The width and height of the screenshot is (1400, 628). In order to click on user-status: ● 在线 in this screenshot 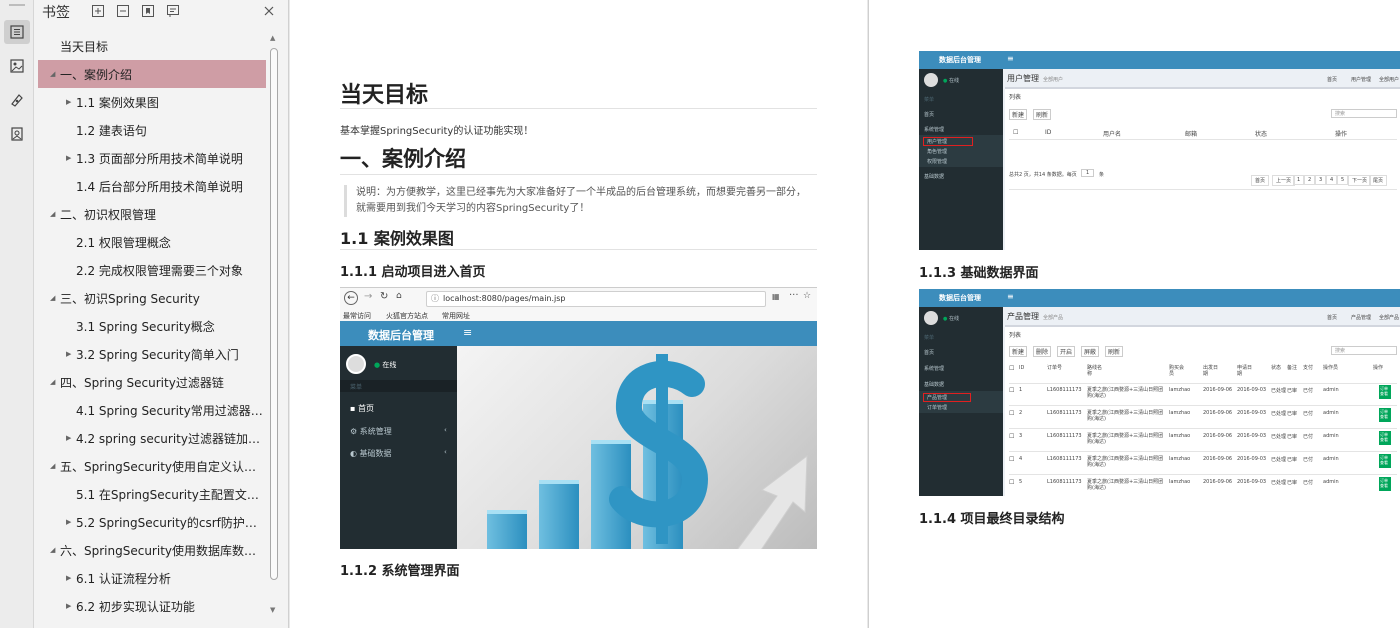, I will do `click(385, 365)`.